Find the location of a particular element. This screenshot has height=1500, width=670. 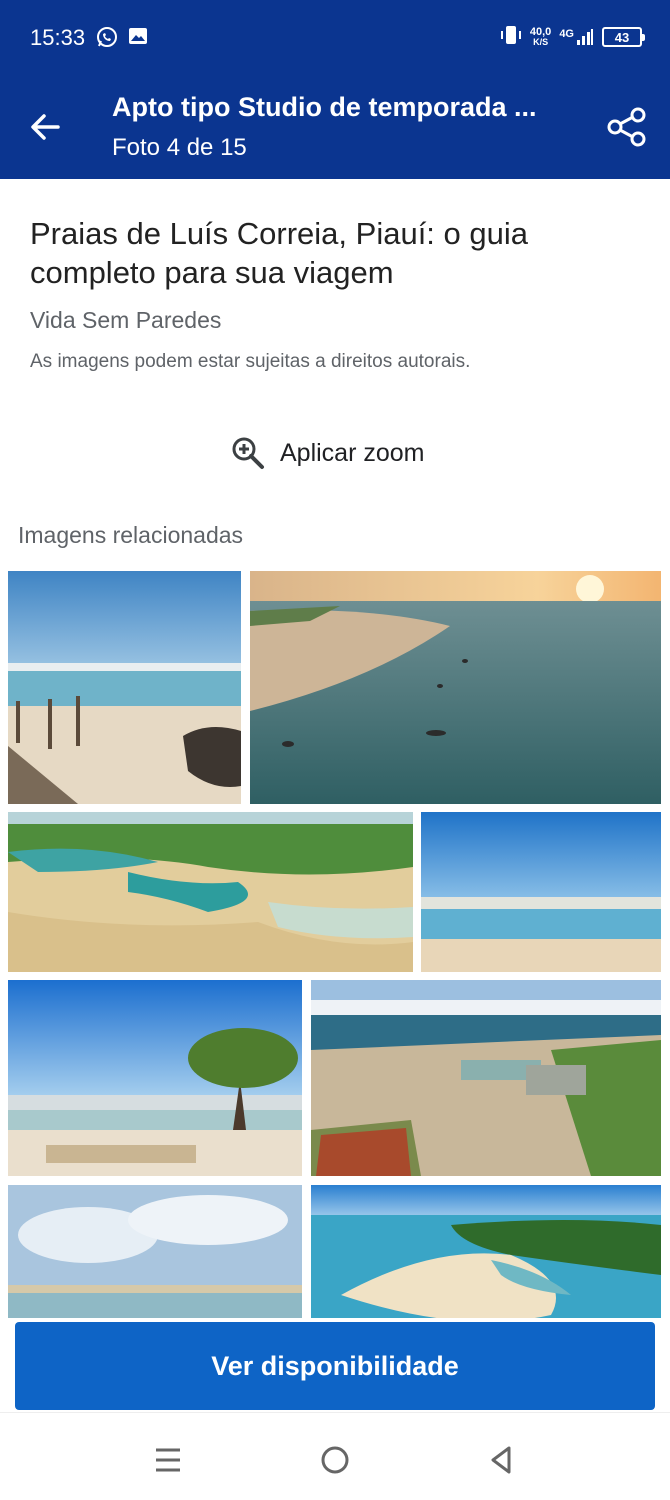

share-icon is located at coordinates (626, 127).